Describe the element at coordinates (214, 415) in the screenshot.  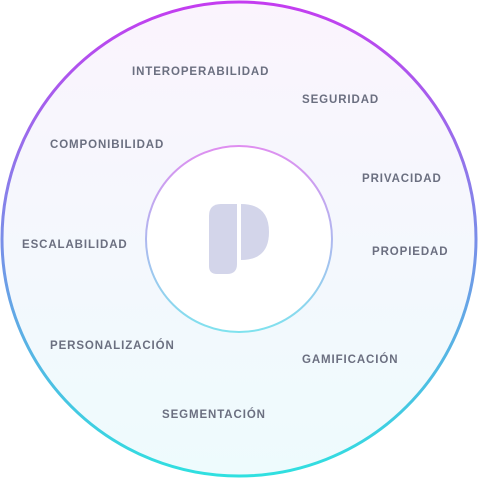
I see `label-segmentacion: SEGMENTACIÓN` at that location.